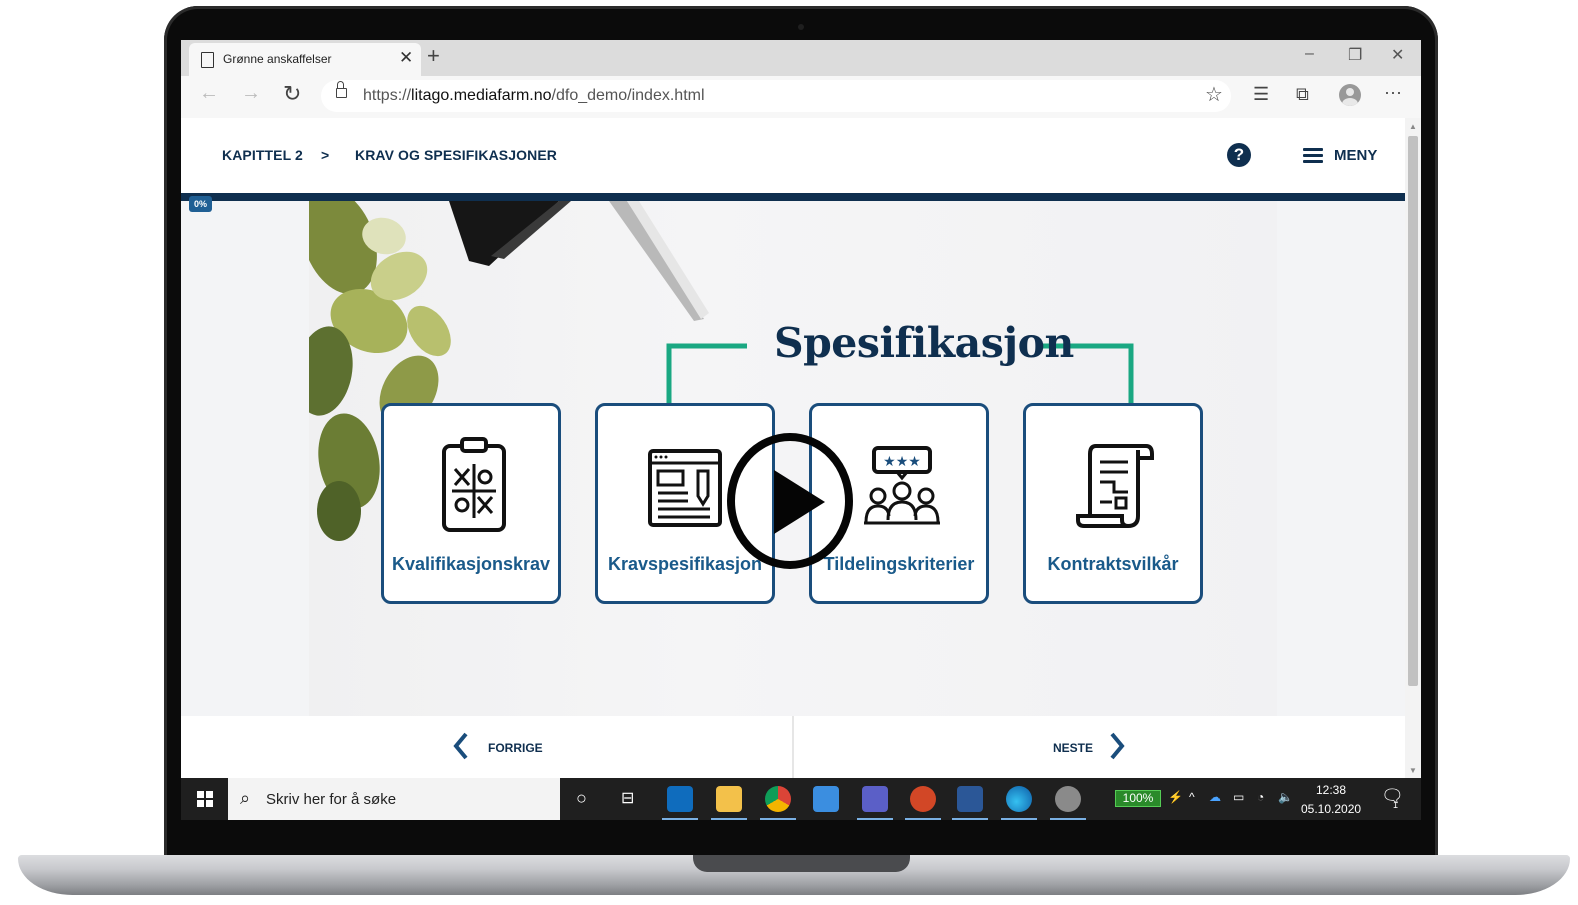 The width and height of the screenshot is (1578, 905). I want to click on file-explorer-icon, so click(729, 799).